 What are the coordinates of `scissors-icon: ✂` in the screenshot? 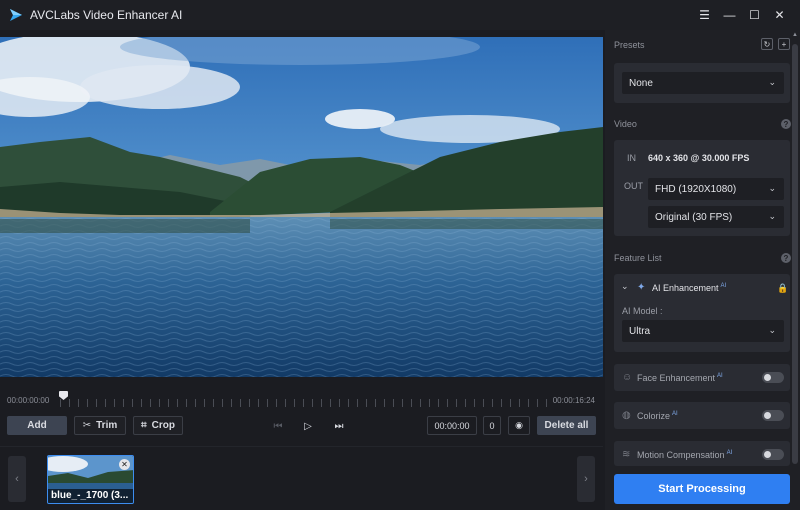 It's located at (87, 425).